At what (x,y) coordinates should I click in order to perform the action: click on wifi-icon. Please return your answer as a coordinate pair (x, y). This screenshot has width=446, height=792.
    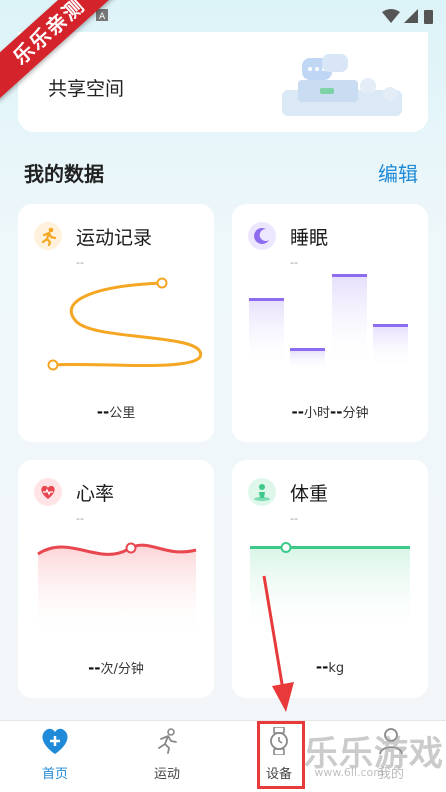
    Looking at the image, I should click on (391, 16).